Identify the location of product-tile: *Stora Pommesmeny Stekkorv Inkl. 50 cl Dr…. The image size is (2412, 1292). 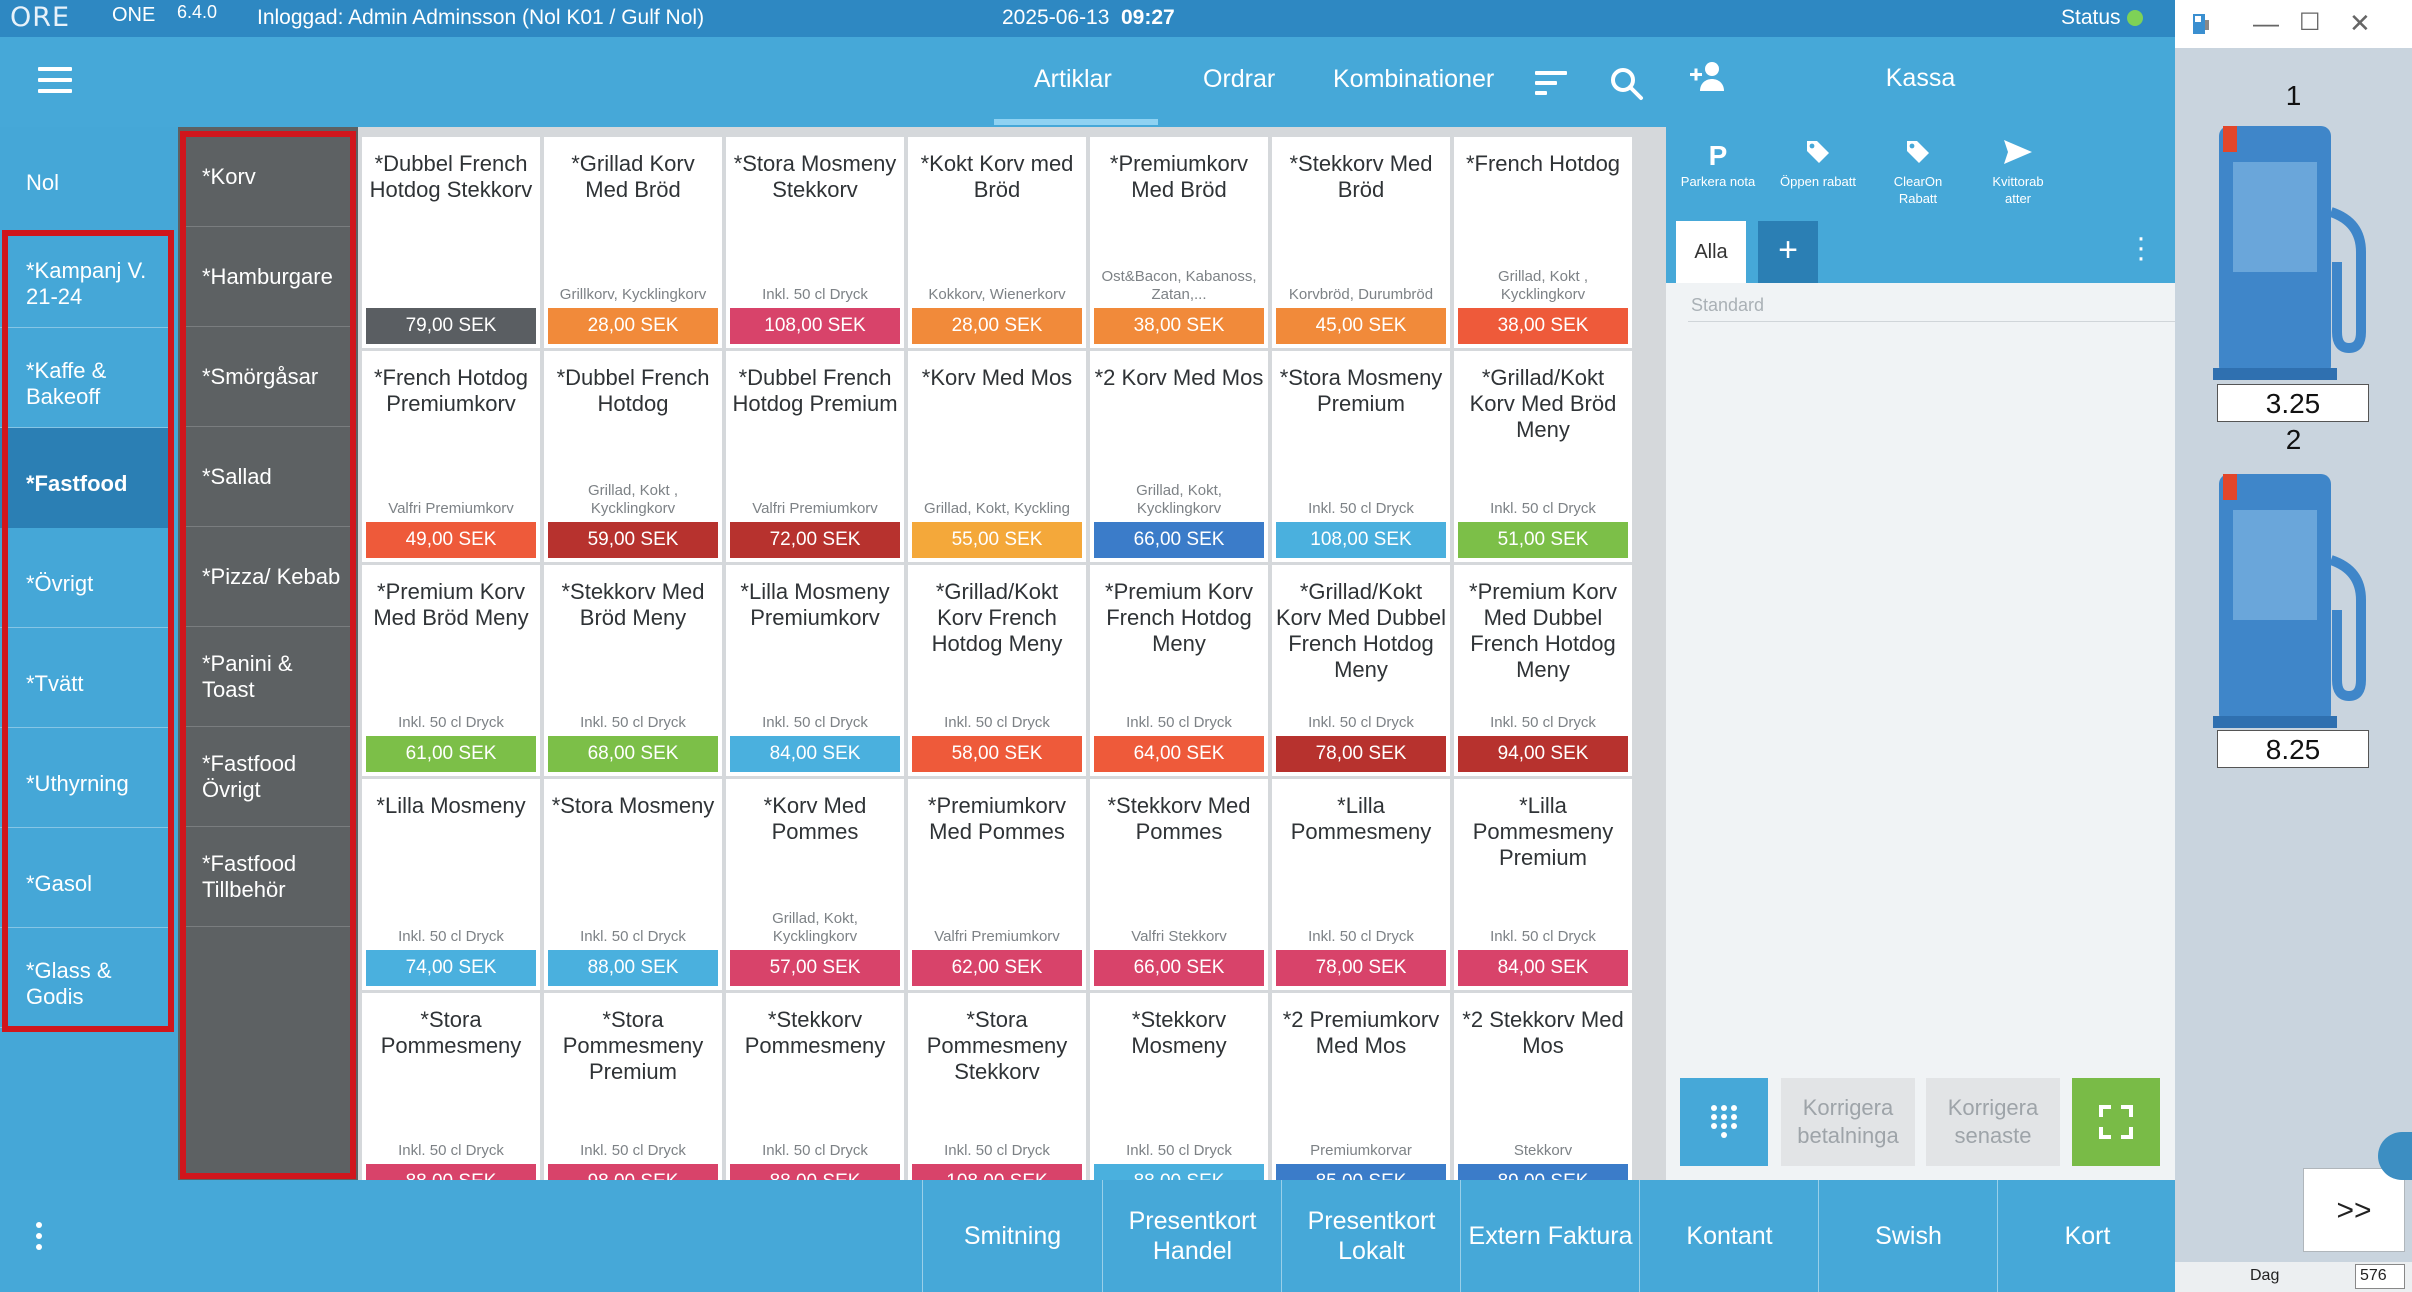
(997, 1086).